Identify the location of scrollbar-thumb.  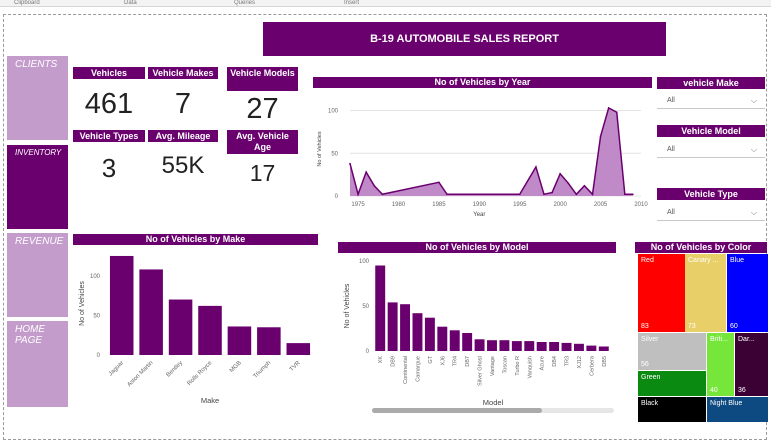
(457, 410).